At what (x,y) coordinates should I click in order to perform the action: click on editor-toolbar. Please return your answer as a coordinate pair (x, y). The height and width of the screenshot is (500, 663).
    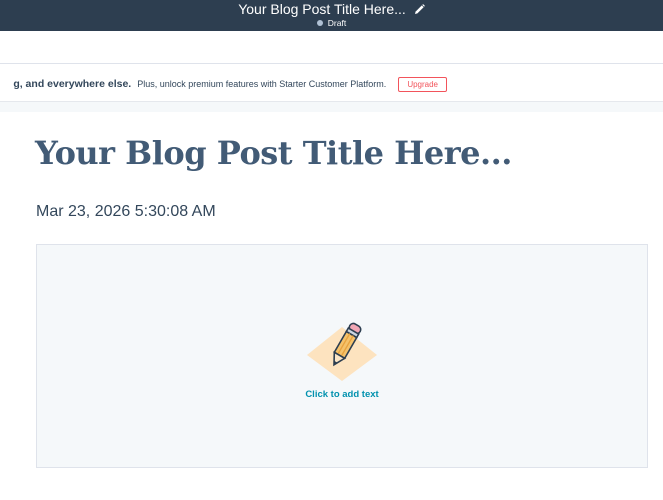
    Looking at the image, I should click on (331, 47).